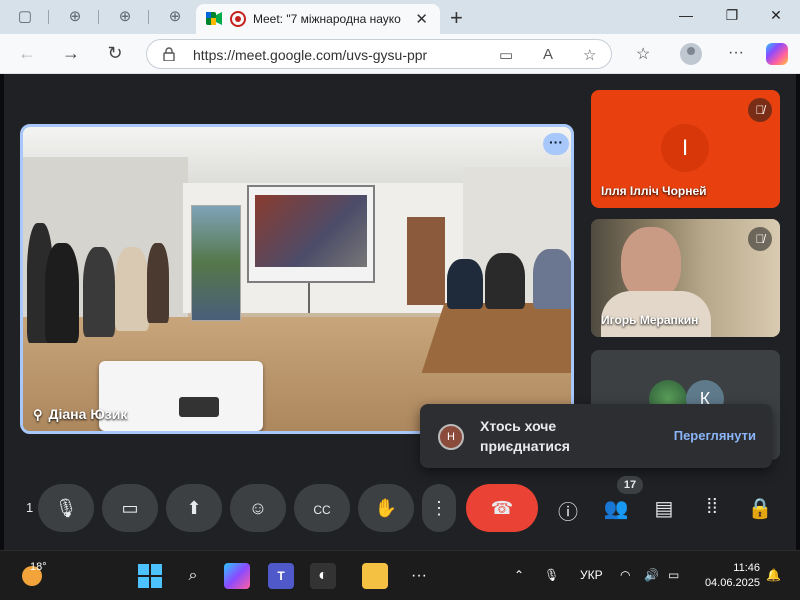  What do you see at coordinates (591, 575) in the screenshot?
I see `input-language: УКР` at bounding box center [591, 575].